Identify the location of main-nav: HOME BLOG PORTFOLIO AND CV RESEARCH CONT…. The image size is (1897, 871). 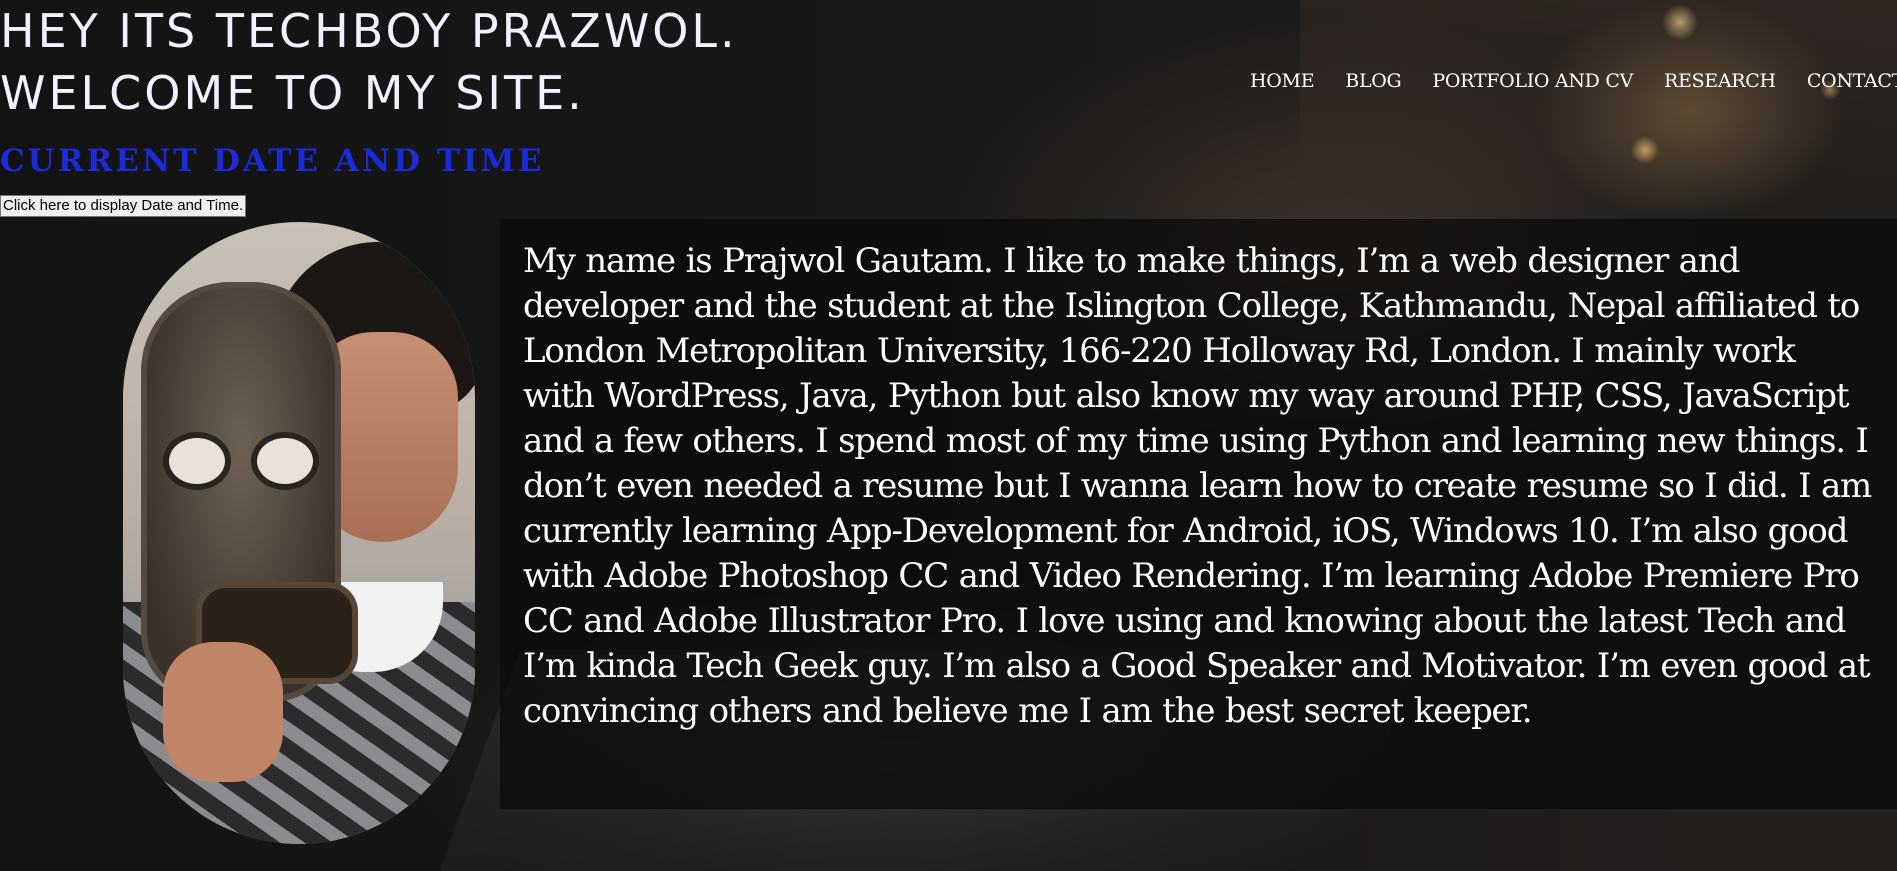
(1573, 81).